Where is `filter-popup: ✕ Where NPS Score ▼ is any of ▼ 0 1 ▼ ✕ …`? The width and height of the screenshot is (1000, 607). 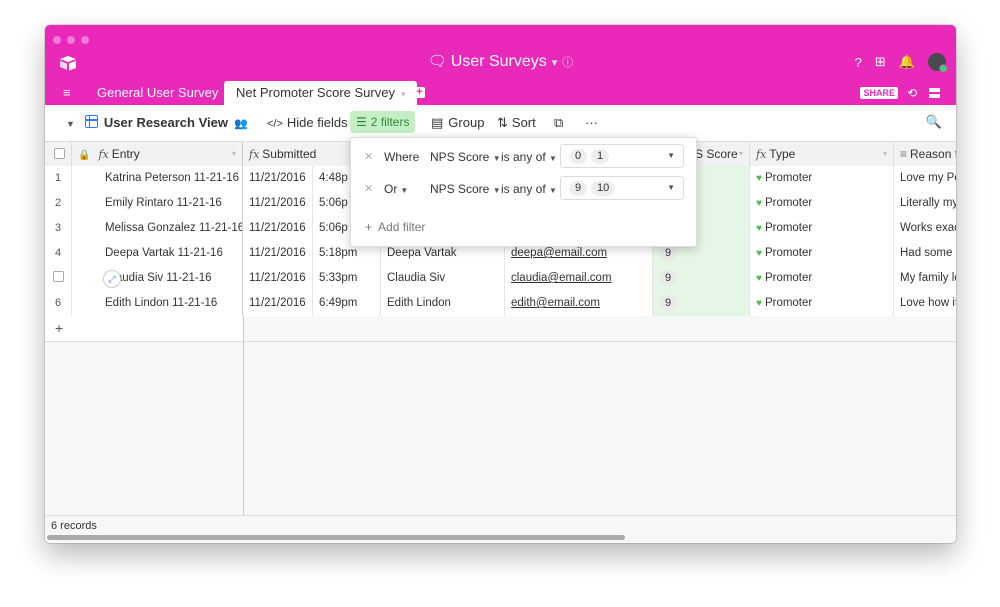
filter-popup: ✕ Where NPS Score ▼ is any of ▼ 0 1 ▼ ✕ … is located at coordinates (523, 192).